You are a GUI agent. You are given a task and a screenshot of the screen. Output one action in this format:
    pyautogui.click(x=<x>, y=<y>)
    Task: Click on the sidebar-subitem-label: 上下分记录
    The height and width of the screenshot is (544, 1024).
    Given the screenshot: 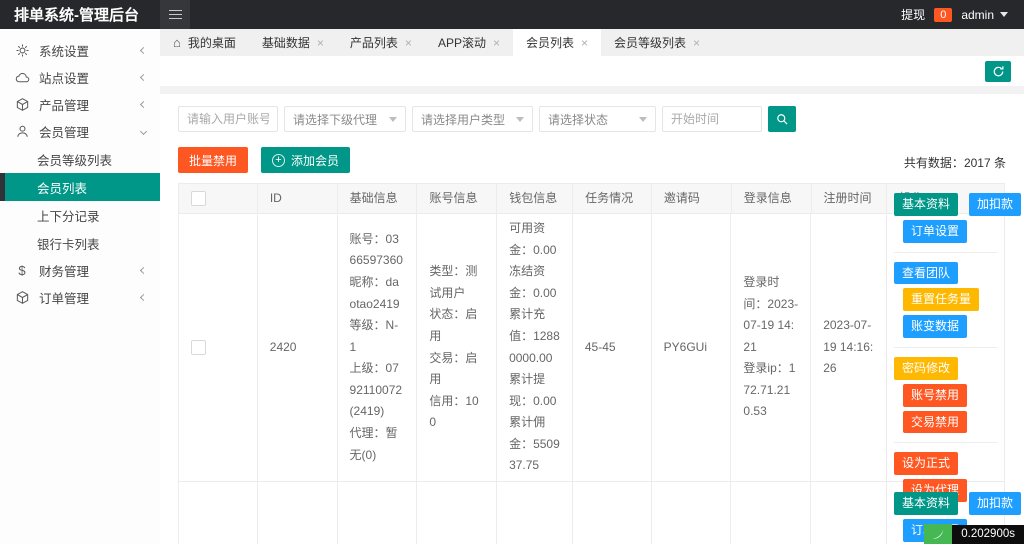 What is the action you would take?
    pyautogui.click(x=68, y=216)
    